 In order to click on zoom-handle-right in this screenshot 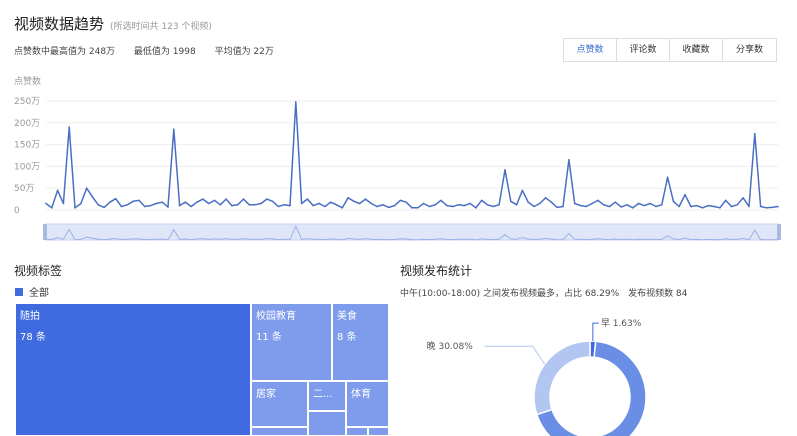, I will do `click(779, 232)`.